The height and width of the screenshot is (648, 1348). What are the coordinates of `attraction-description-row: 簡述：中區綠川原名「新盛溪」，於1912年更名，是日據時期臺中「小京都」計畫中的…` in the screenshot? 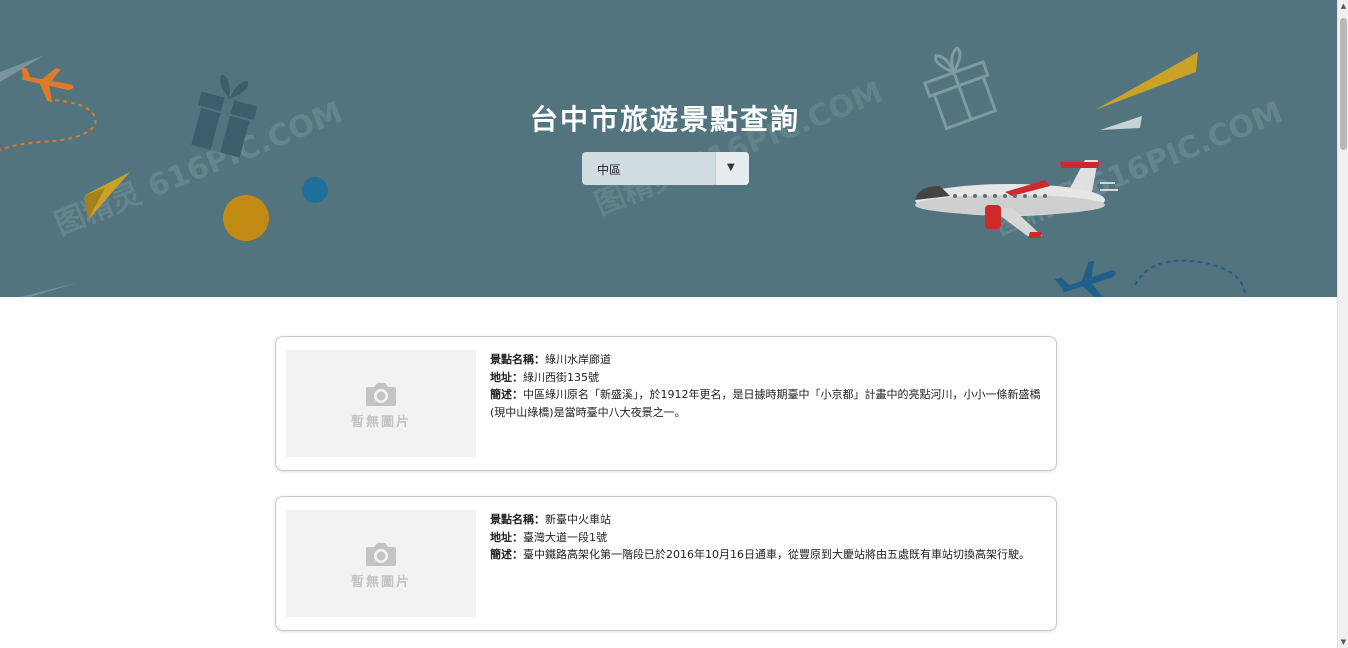 It's located at (770, 403).